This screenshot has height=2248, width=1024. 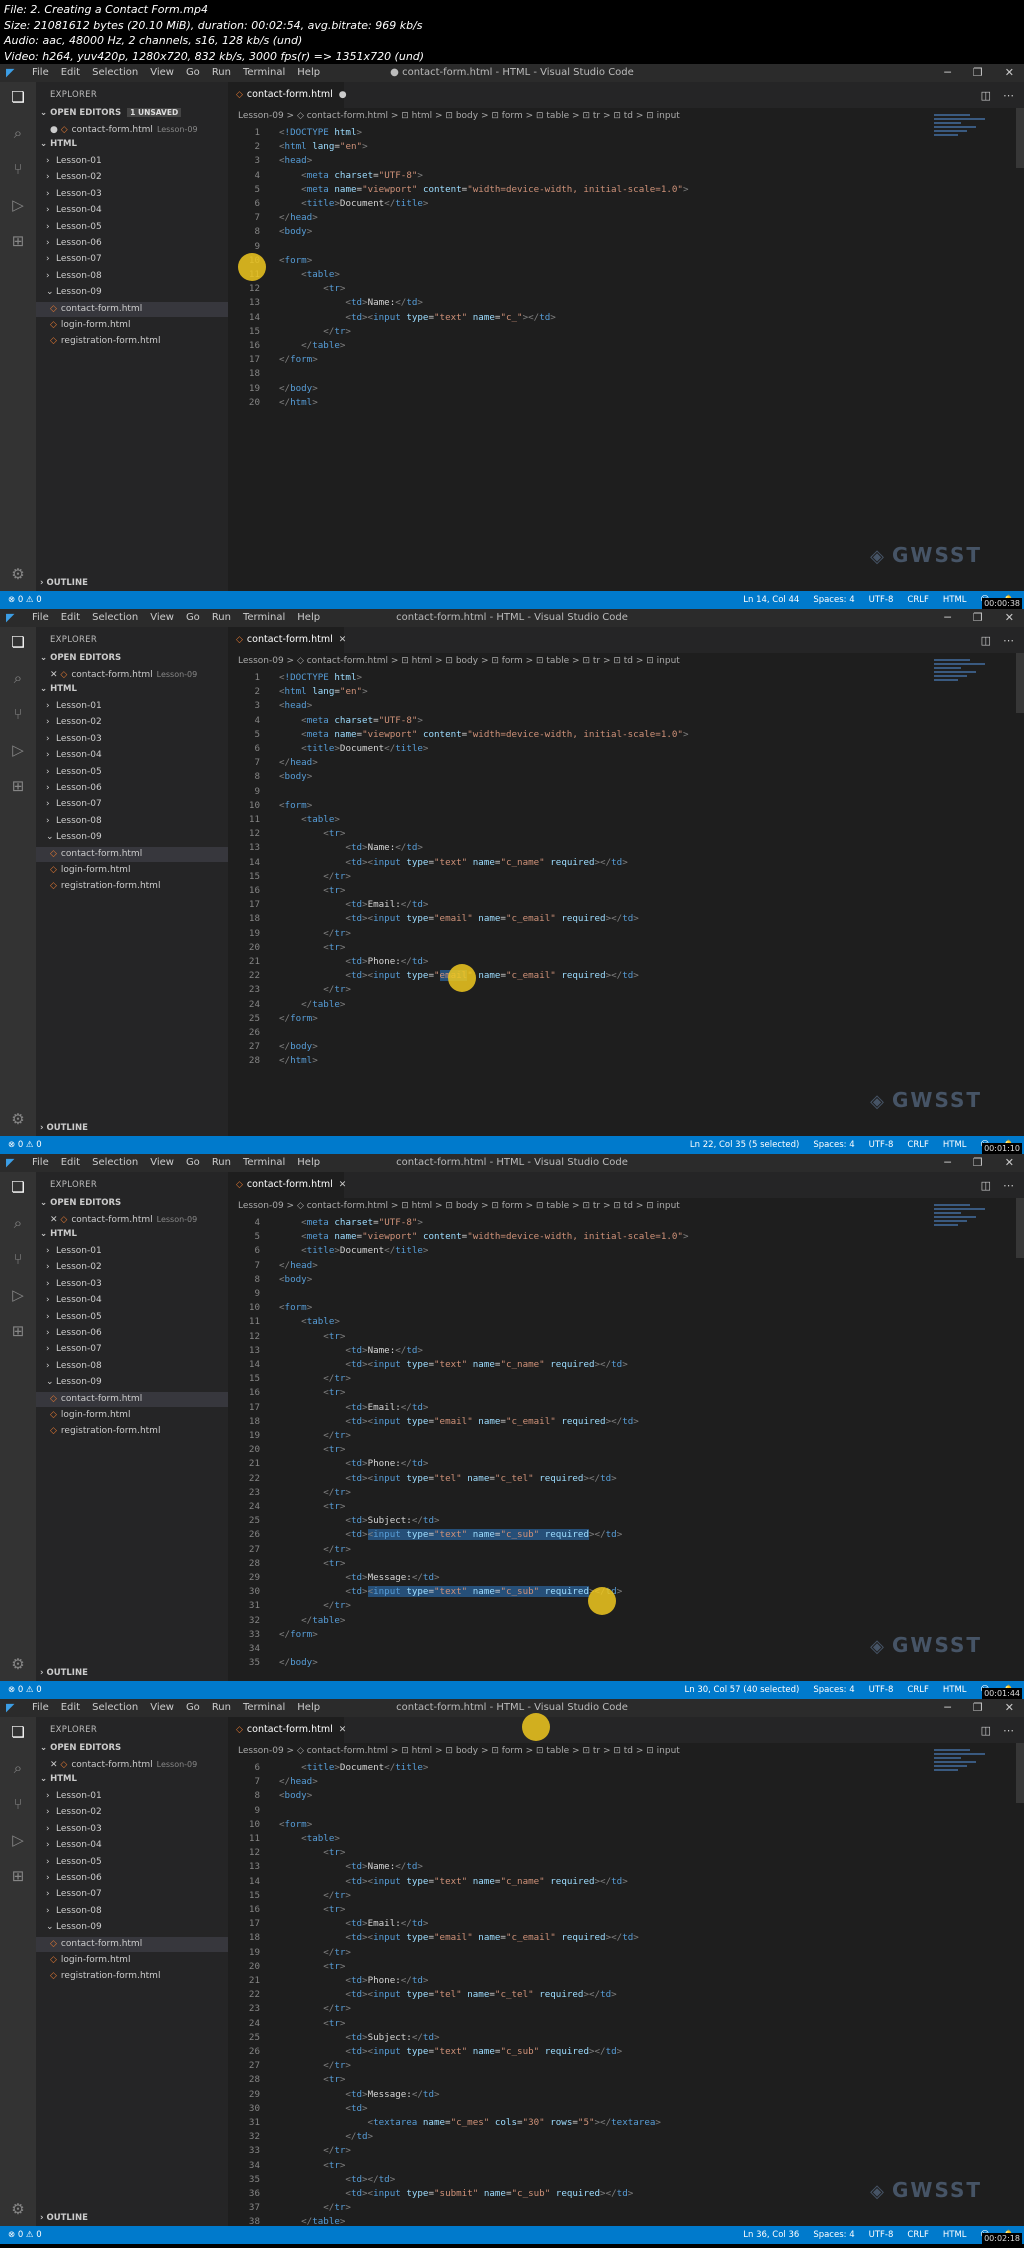 I want to click on cursor-position: Ln 14, Col 44, so click(x=771, y=600).